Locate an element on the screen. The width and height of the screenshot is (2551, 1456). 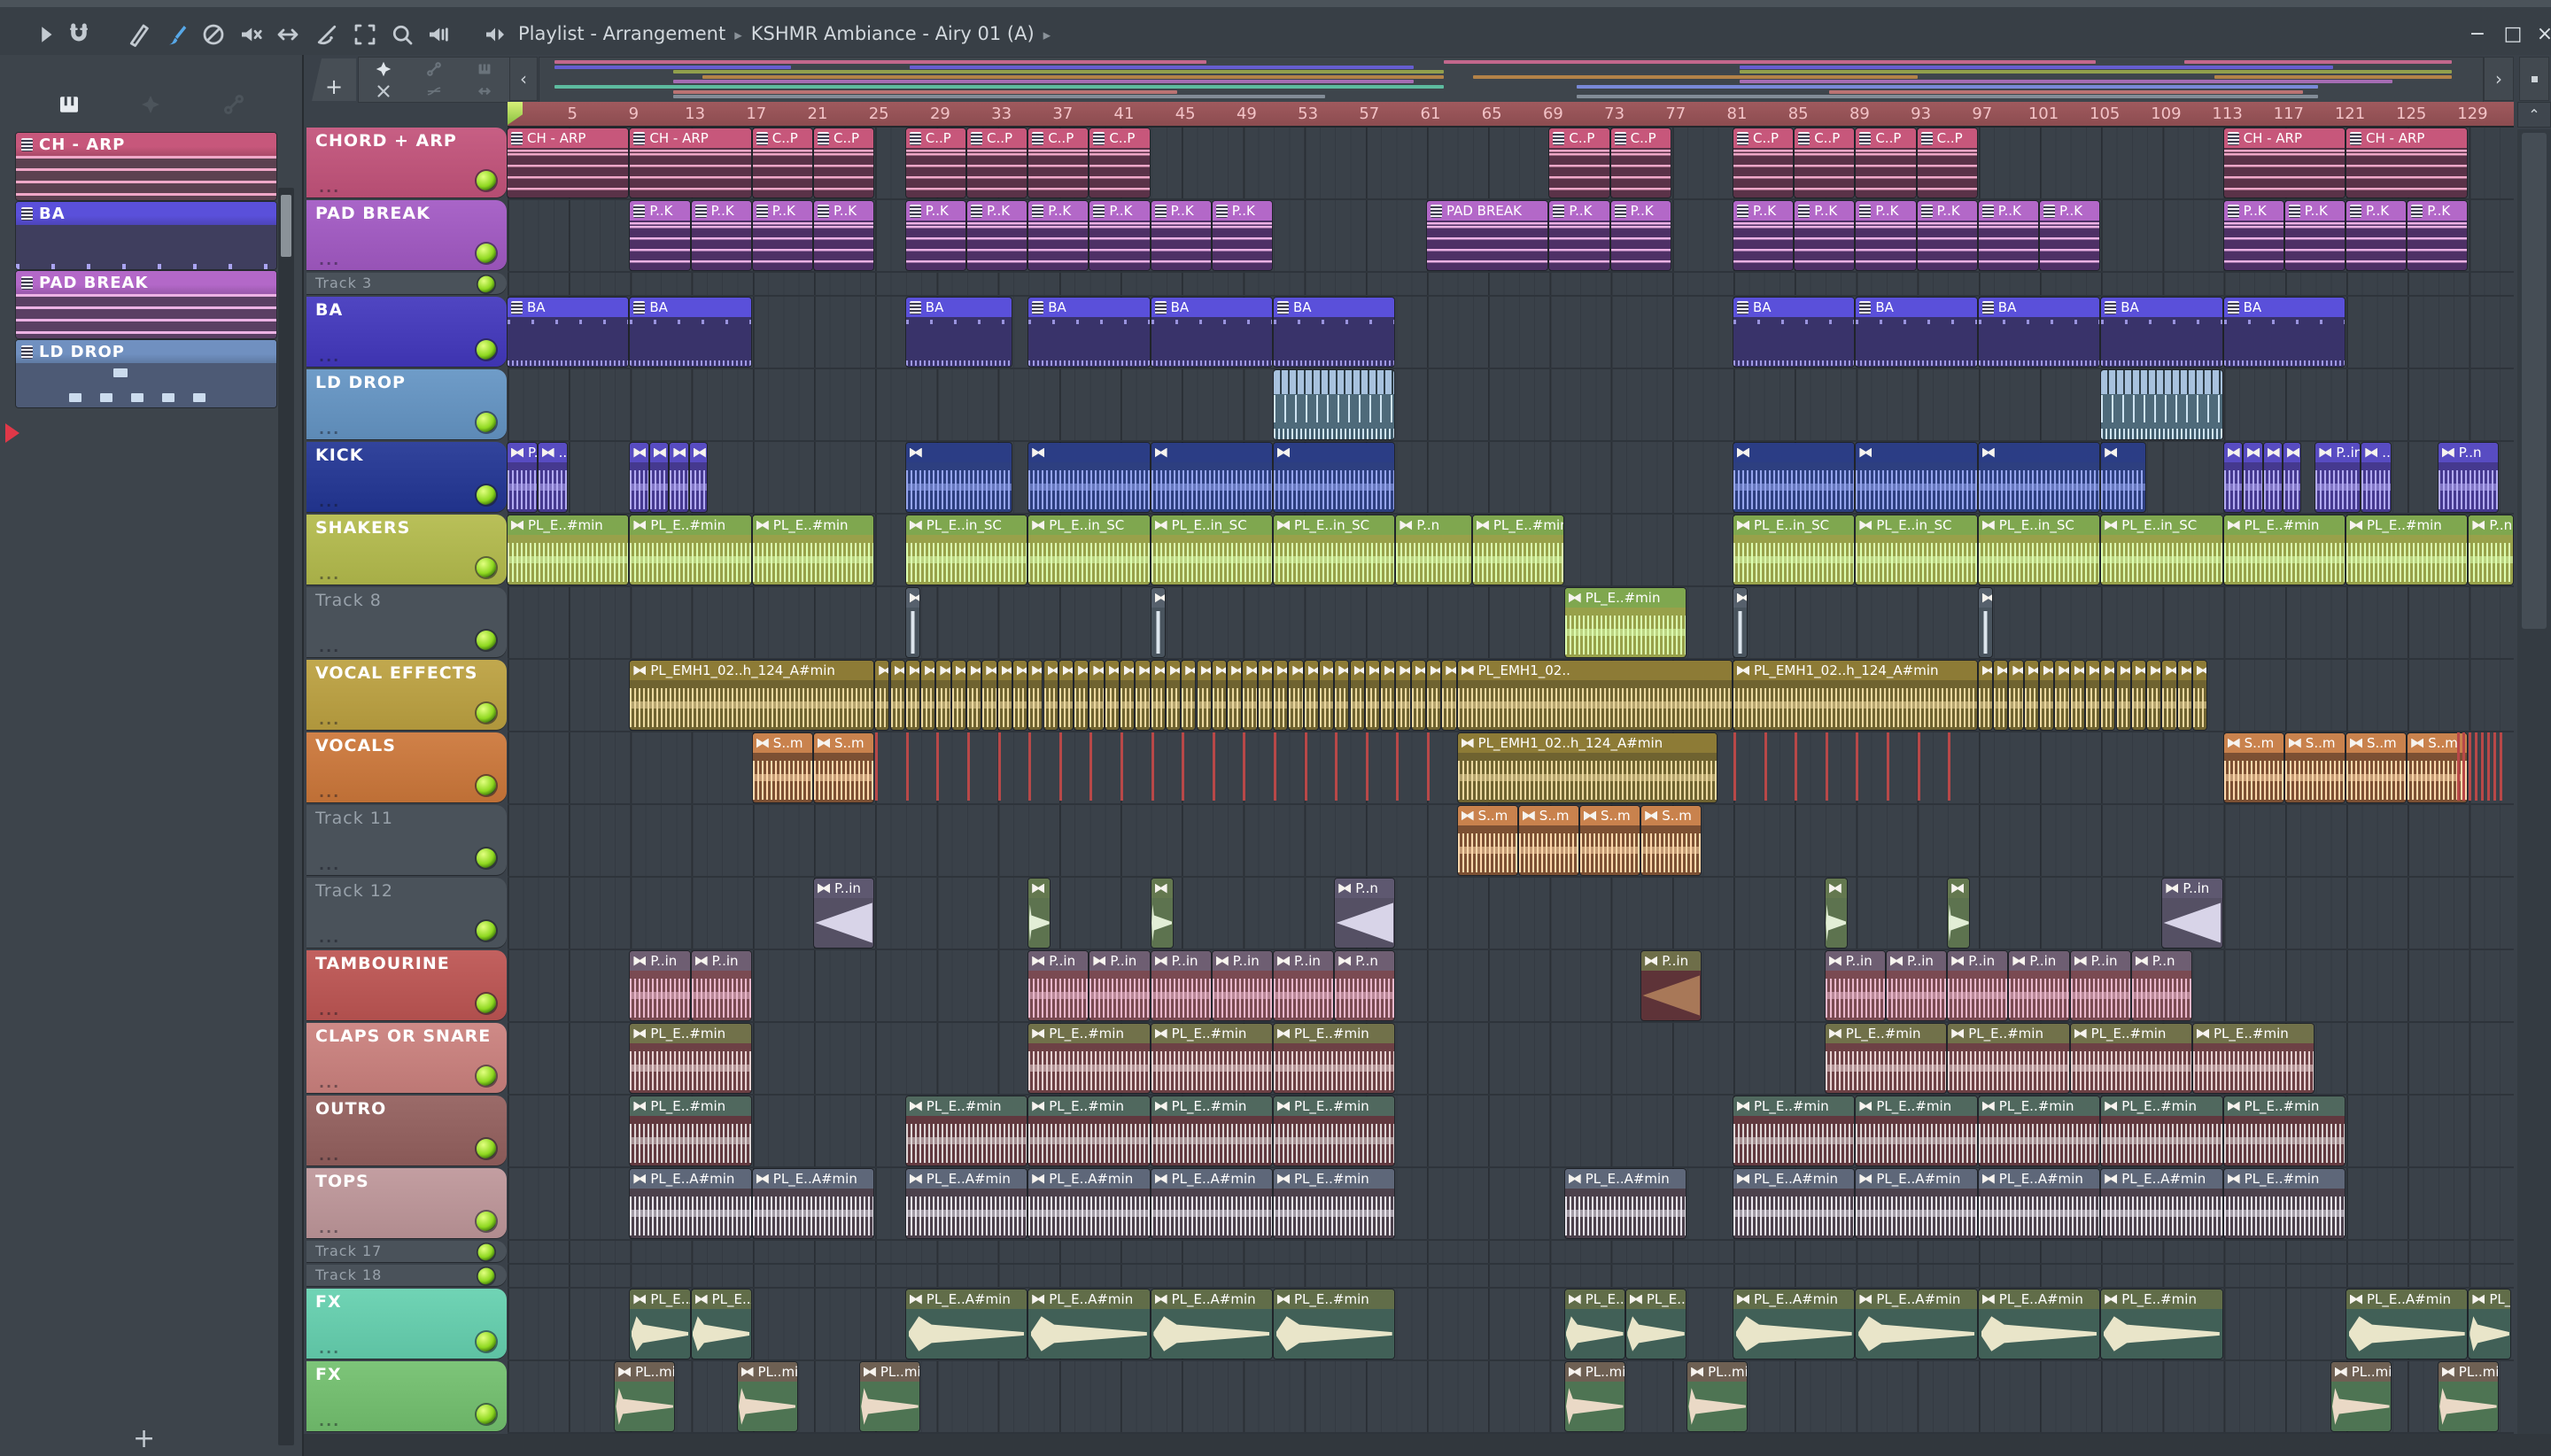
playback-icon is located at coordinates (438, 34).